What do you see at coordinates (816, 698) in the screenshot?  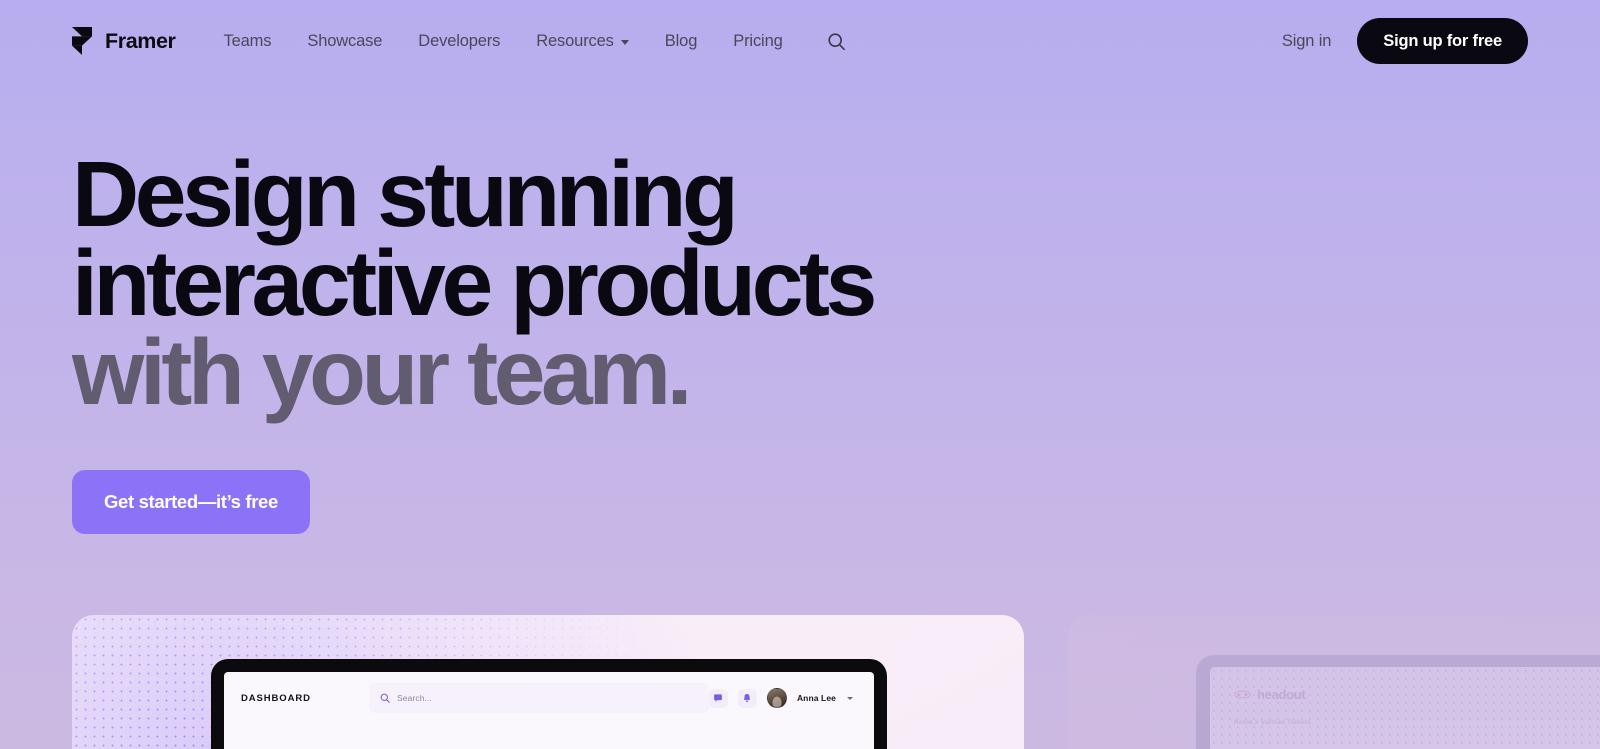 I see `user-name: Anna Lee` at bounding box center [816, 698].